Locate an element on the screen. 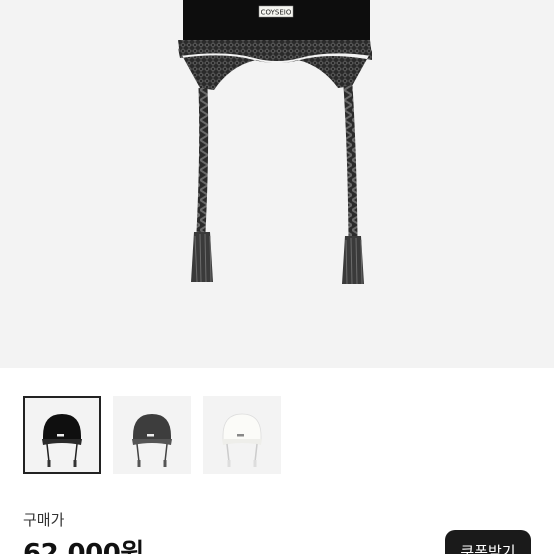  thumbnail-strip is located at coordinates (152, 435).